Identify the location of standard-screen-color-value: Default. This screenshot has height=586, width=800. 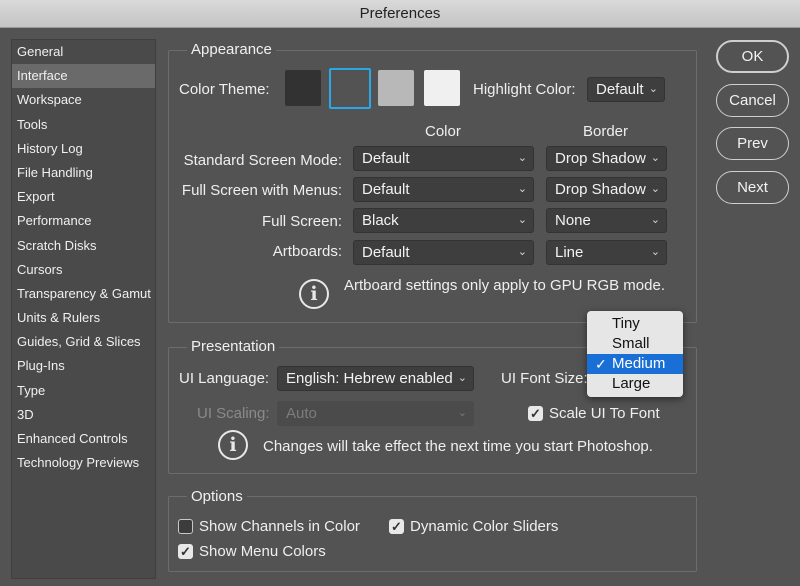
(386, 158).